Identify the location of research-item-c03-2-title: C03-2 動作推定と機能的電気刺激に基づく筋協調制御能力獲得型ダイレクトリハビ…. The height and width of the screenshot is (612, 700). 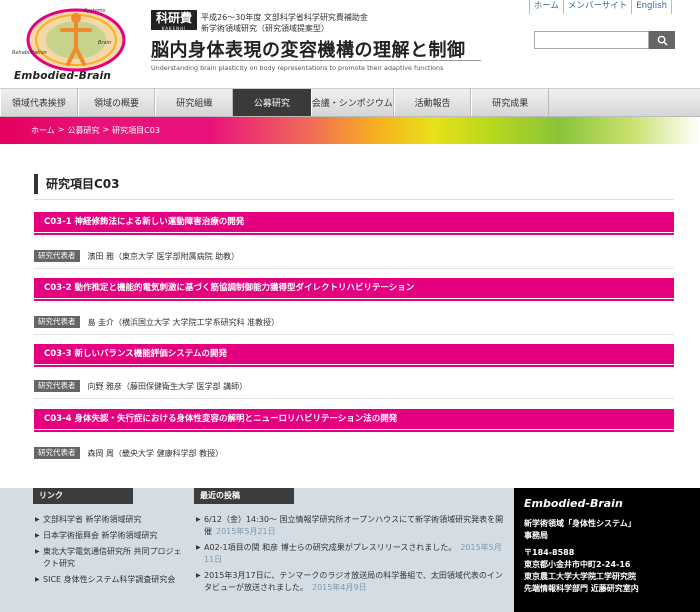
(354, 289).